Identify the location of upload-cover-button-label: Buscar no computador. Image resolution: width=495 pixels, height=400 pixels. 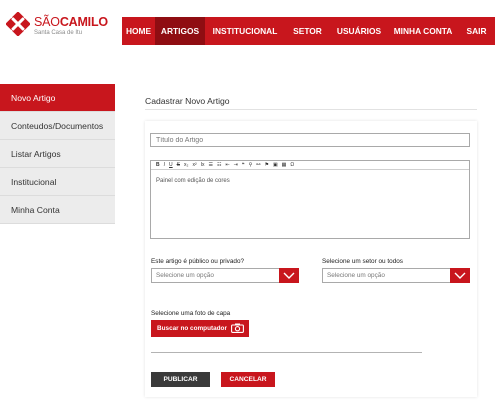
(192, 328).